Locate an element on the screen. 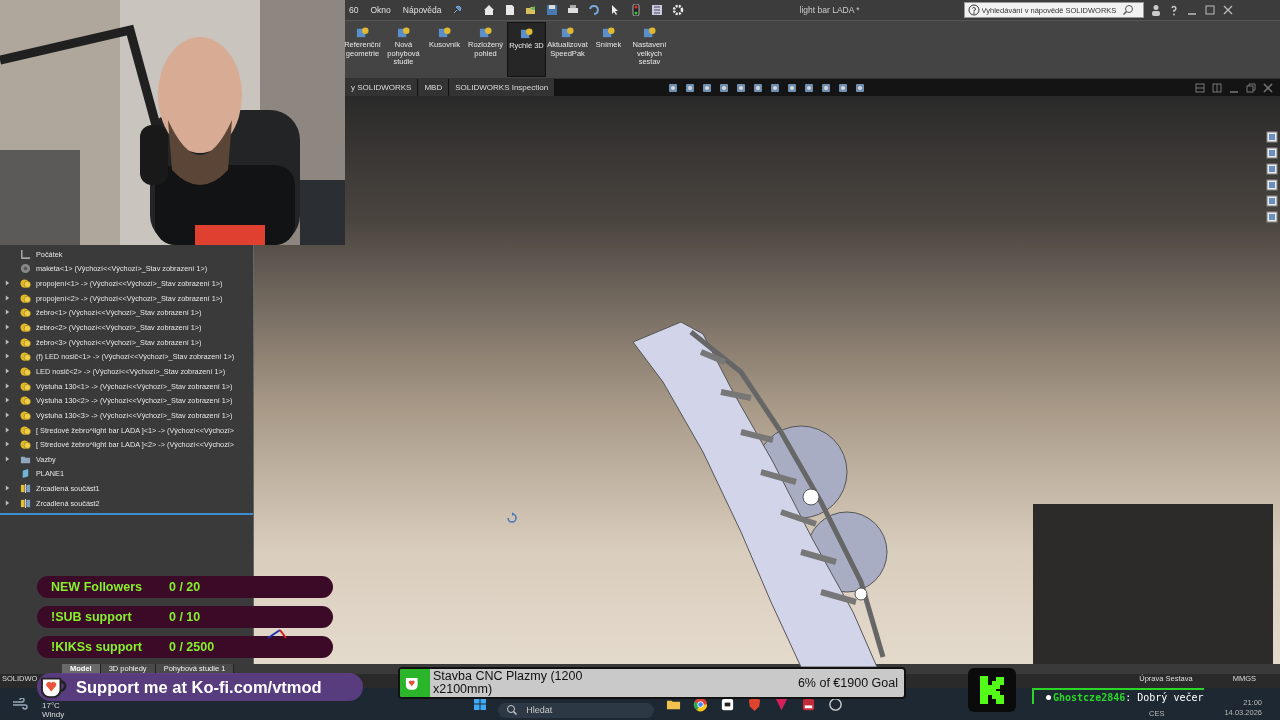 The image size is (1280, 720). traffic-light-icon is located at coordinates (635, 10).